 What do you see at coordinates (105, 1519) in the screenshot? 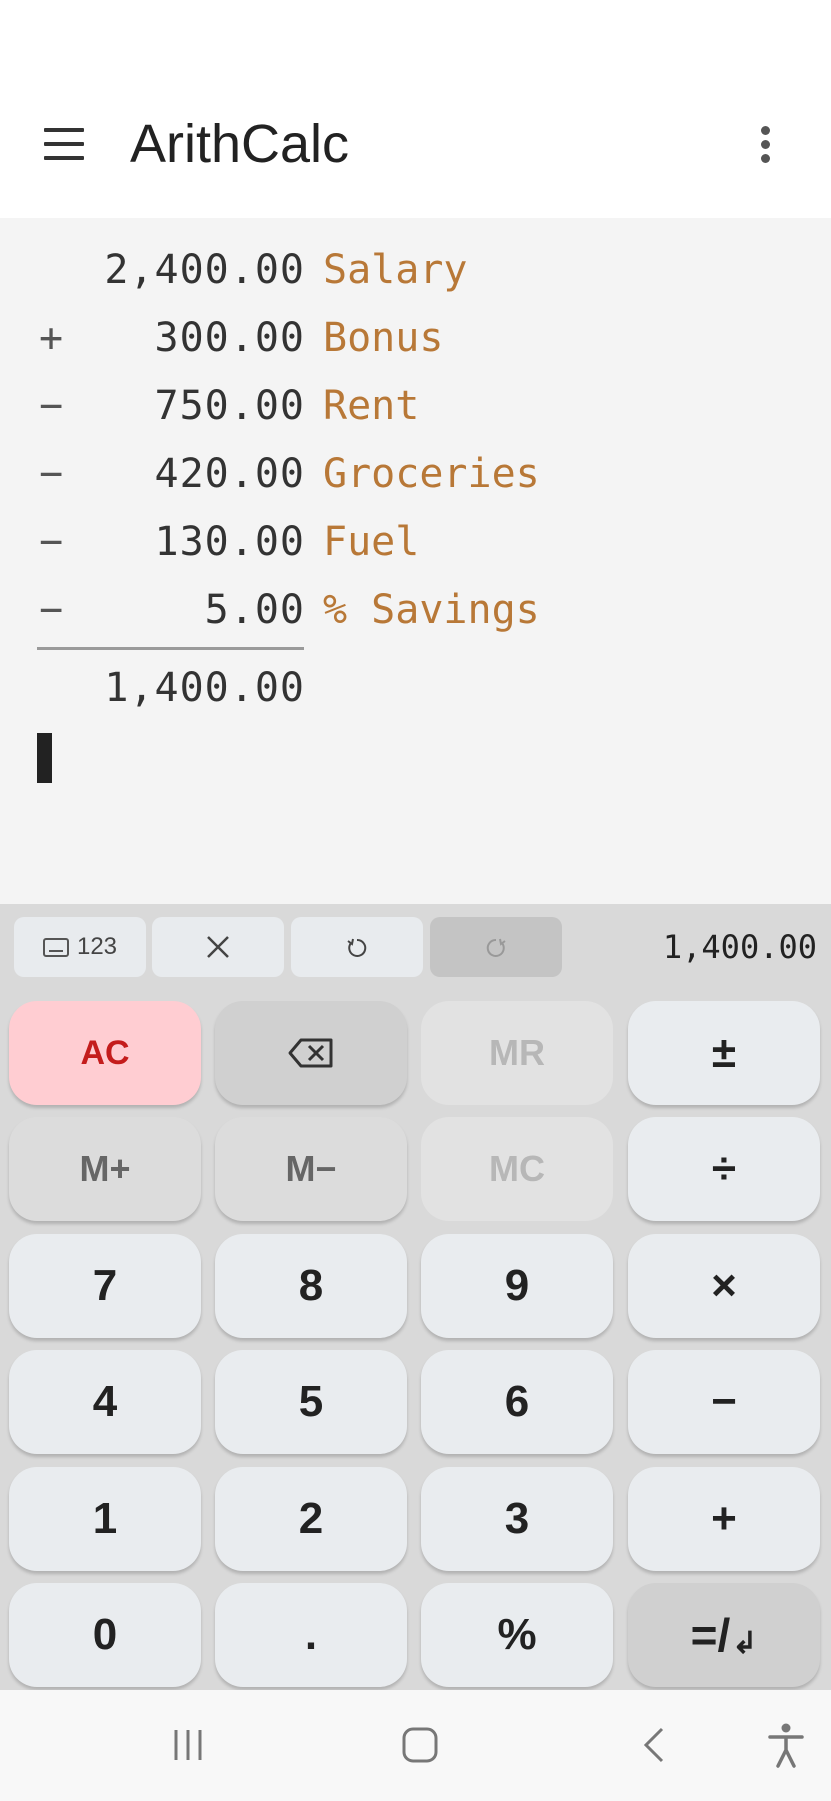
I see `digit-1-button: 1` at bounding box center [105, 1519].